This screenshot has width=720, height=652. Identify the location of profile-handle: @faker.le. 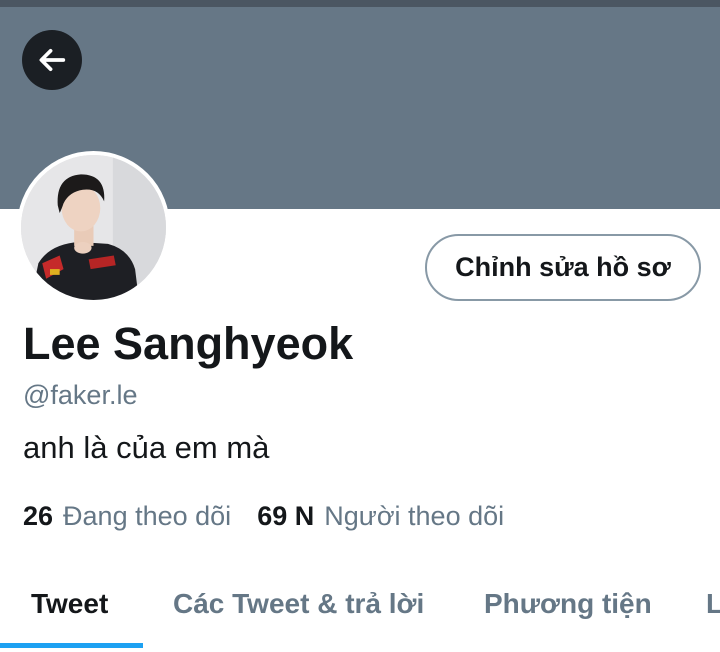
(80, 395).